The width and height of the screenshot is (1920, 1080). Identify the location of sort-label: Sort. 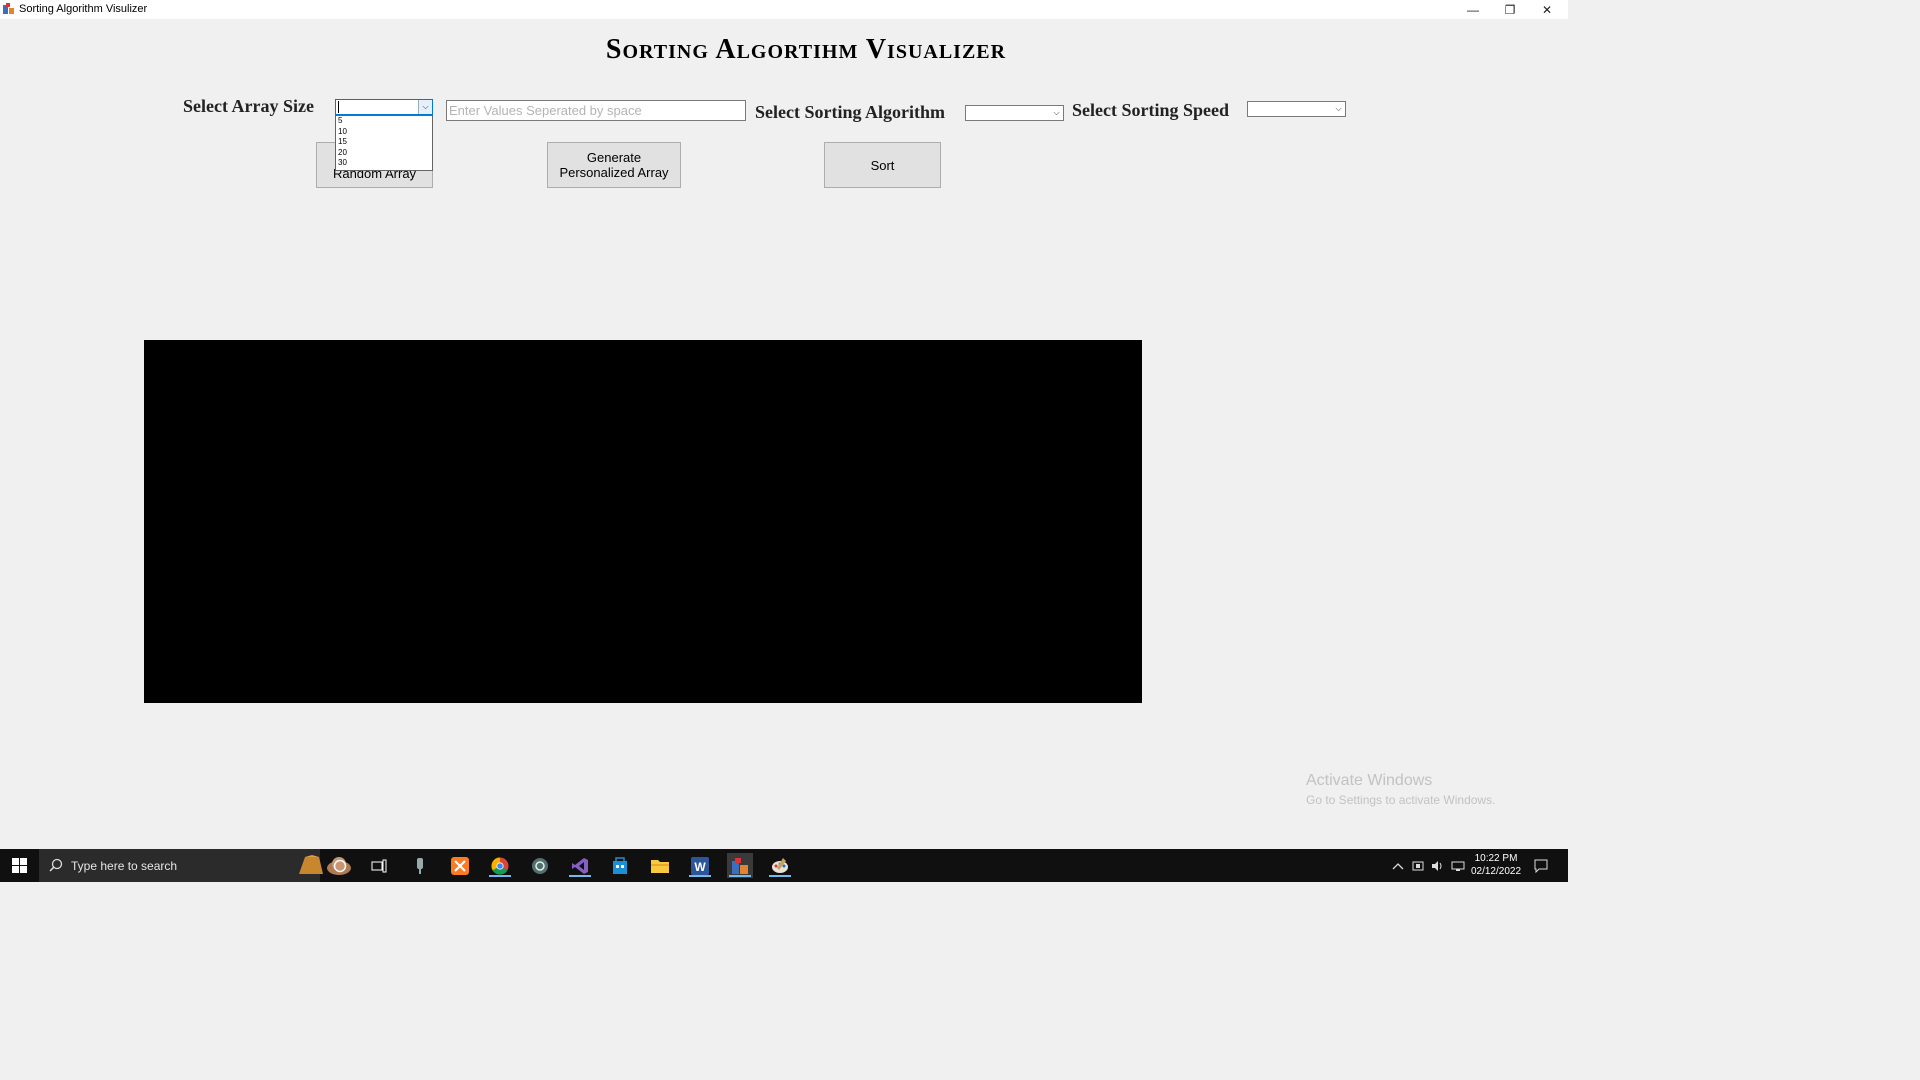
(882, 165).